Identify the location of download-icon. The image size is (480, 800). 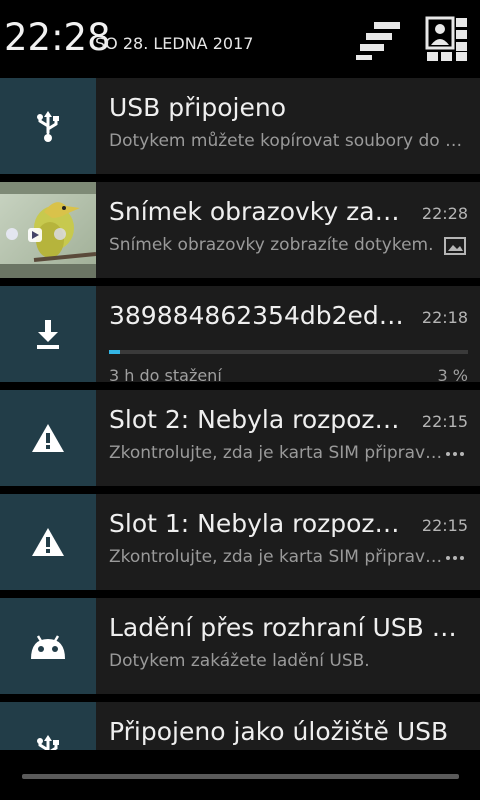
(48, 334).